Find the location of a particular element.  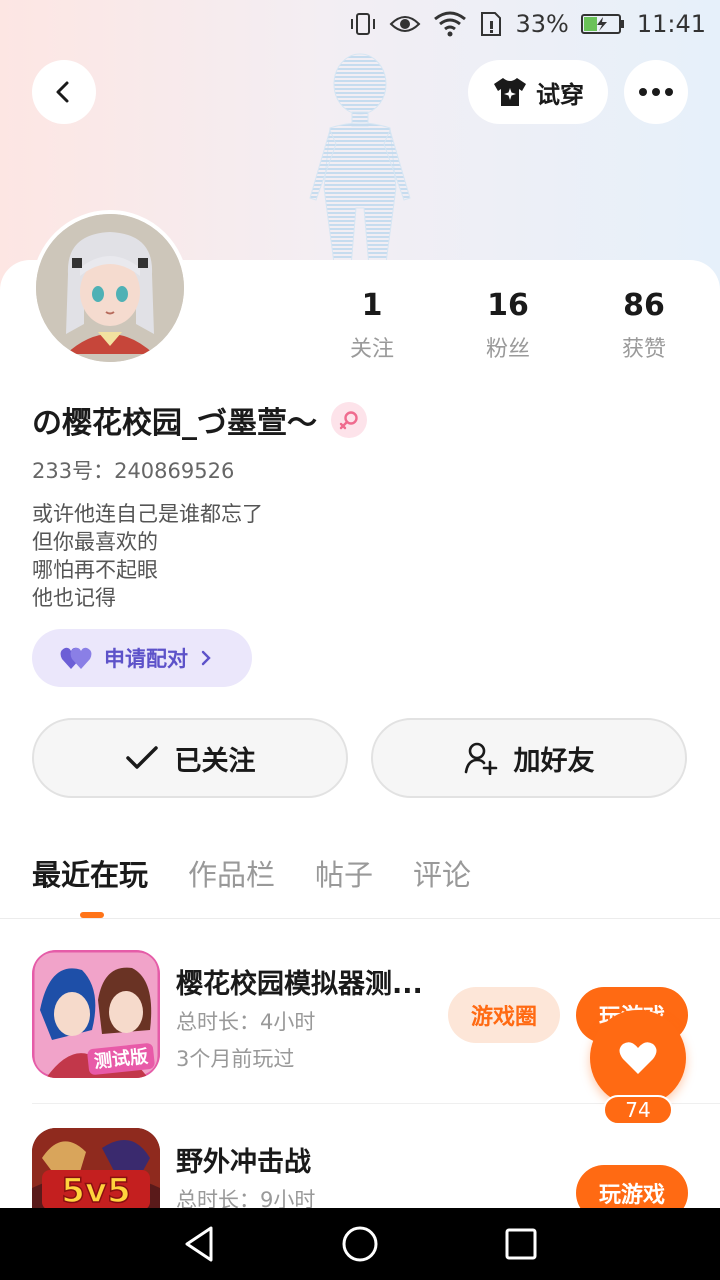

followed-button: 已关注 is located at coordinates (190, 758).